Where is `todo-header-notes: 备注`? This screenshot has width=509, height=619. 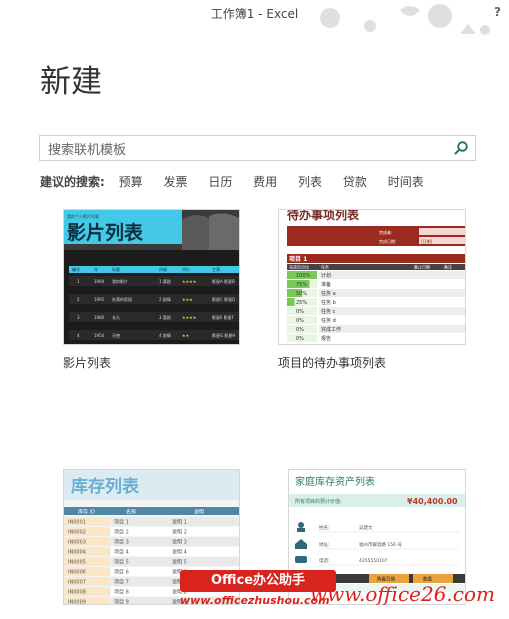
todo-header-notes: 备注 is located at coordinates (448, 267).